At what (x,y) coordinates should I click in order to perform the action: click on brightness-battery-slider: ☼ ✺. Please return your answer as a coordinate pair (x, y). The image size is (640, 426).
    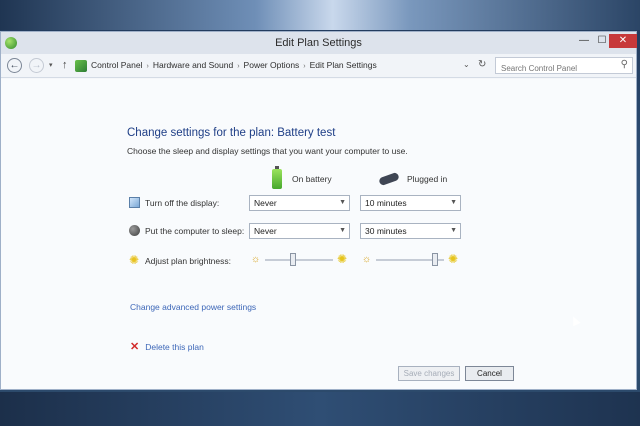
    Looking at the image, I should click on (301, 259).